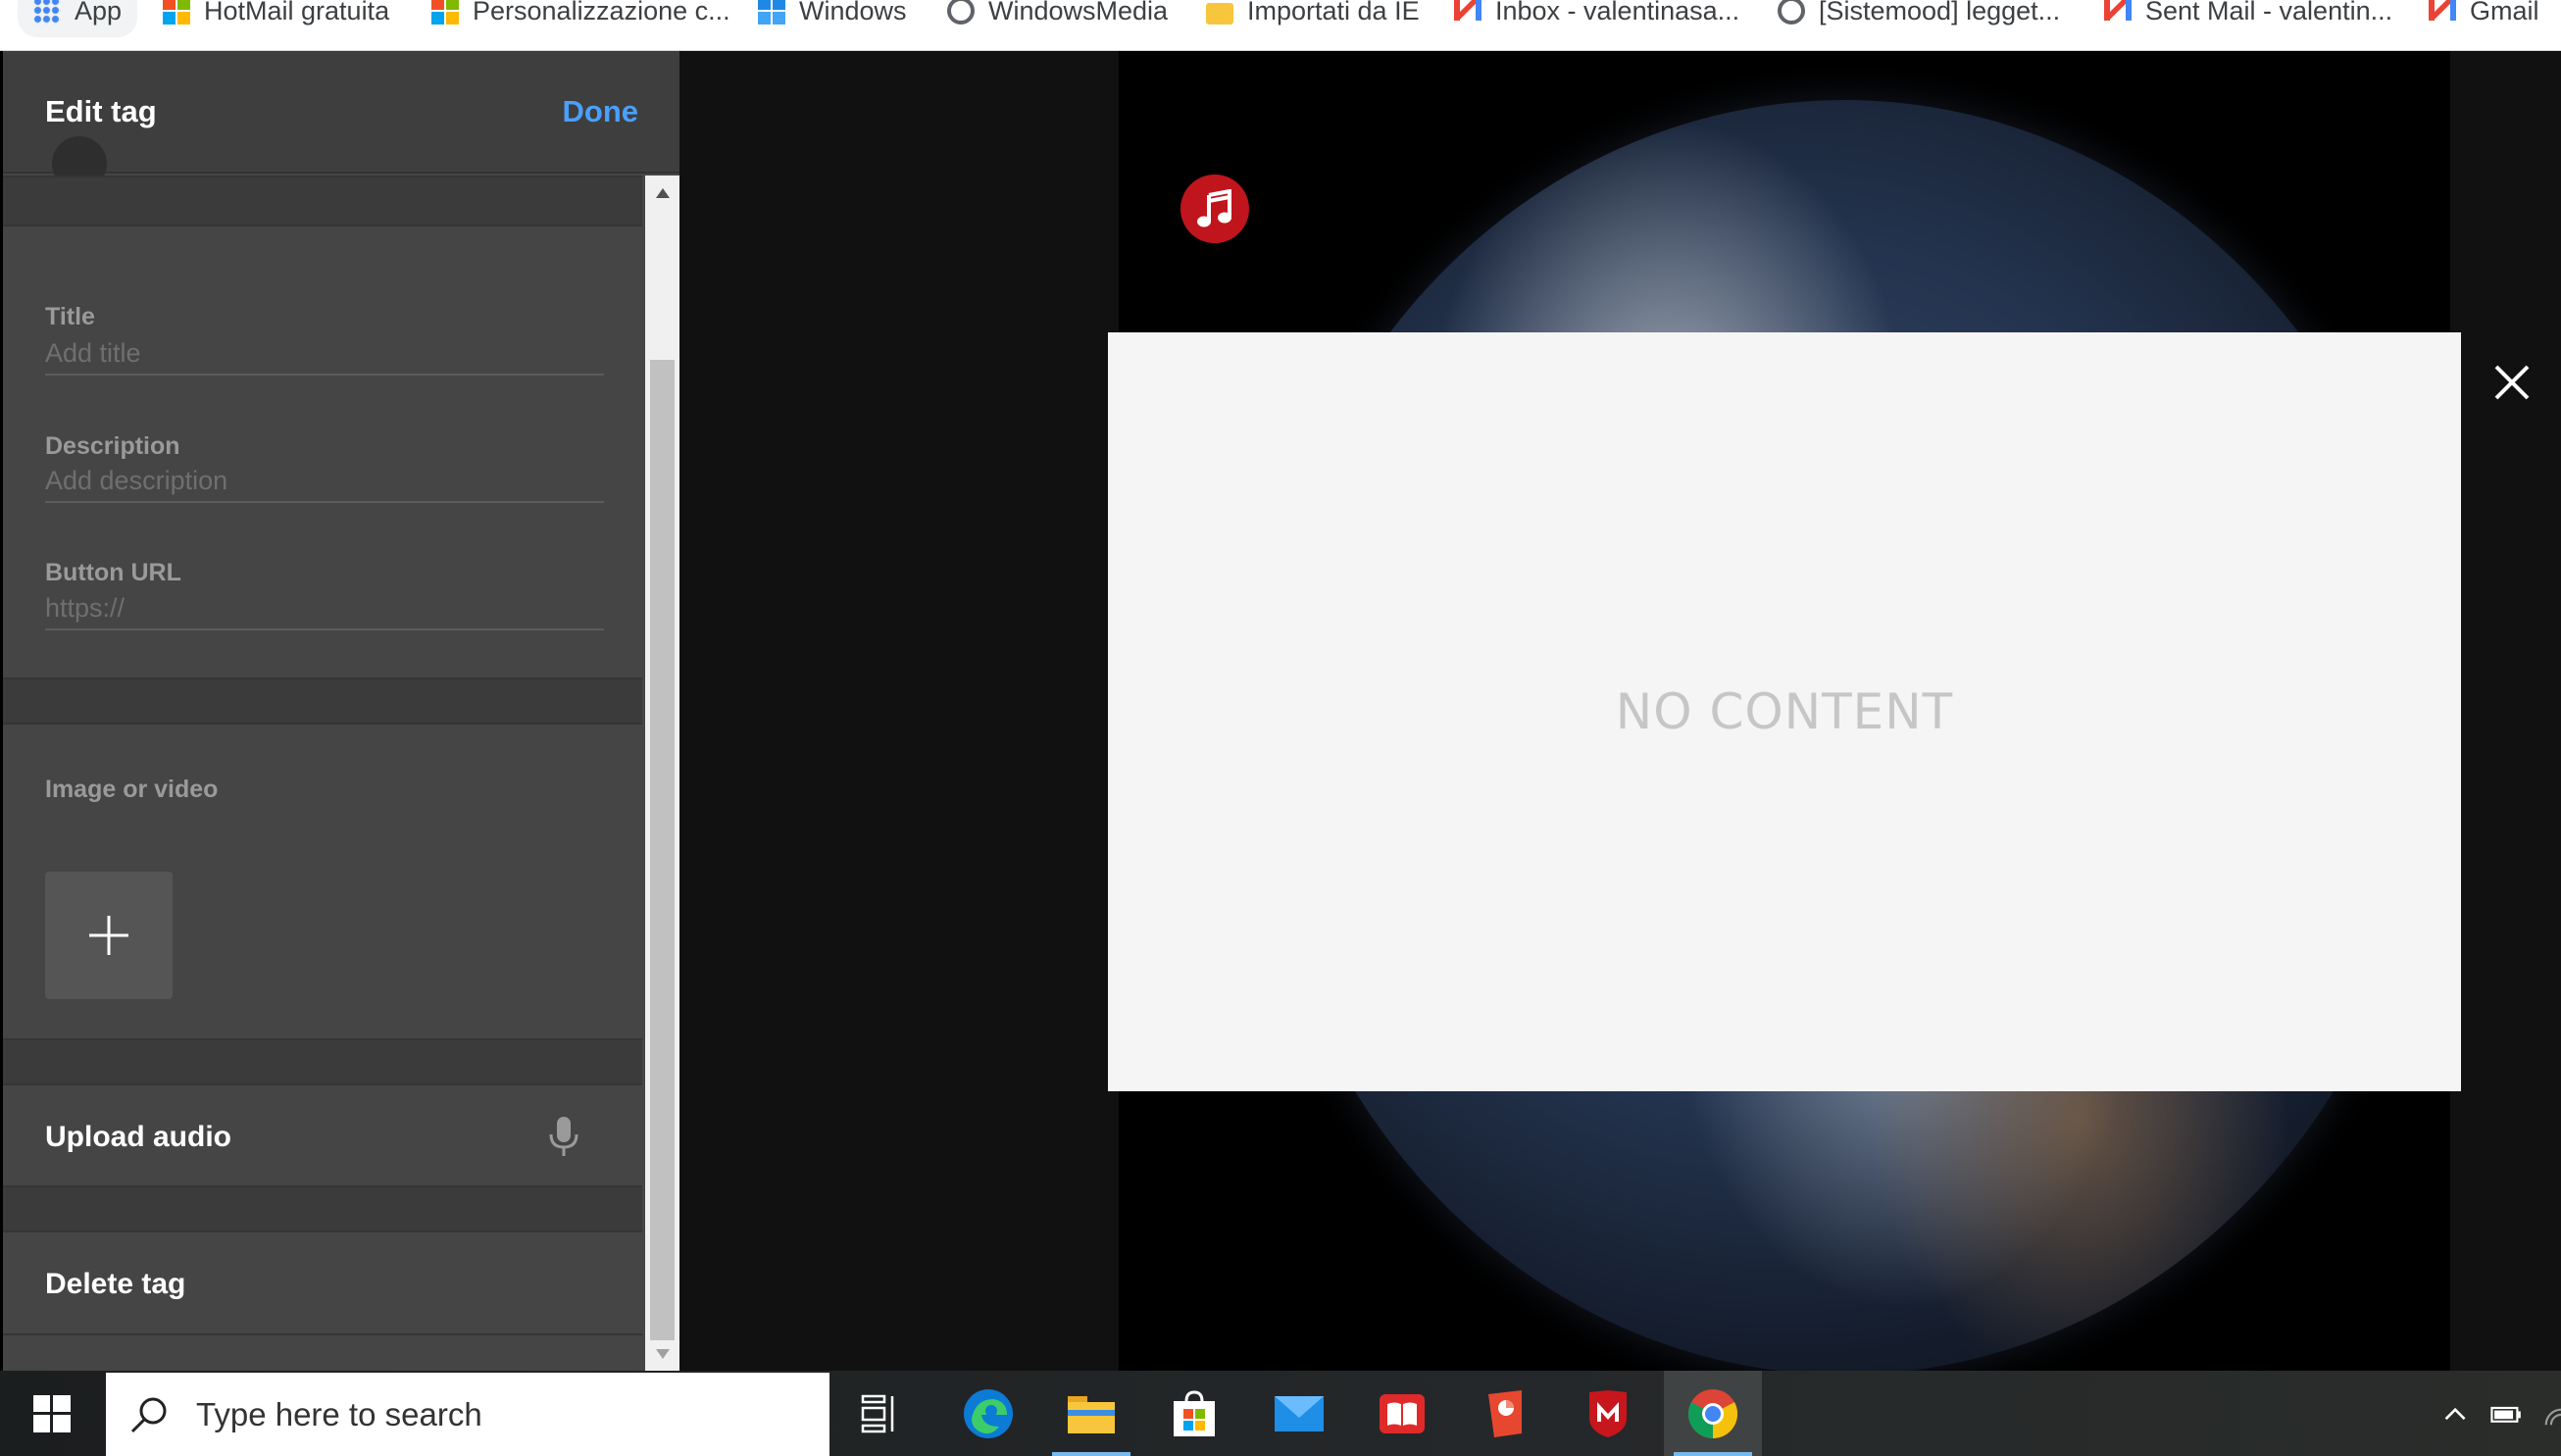 This screenshot has width=2561, height=1456. I want to click on title-input, so click(324, 354).